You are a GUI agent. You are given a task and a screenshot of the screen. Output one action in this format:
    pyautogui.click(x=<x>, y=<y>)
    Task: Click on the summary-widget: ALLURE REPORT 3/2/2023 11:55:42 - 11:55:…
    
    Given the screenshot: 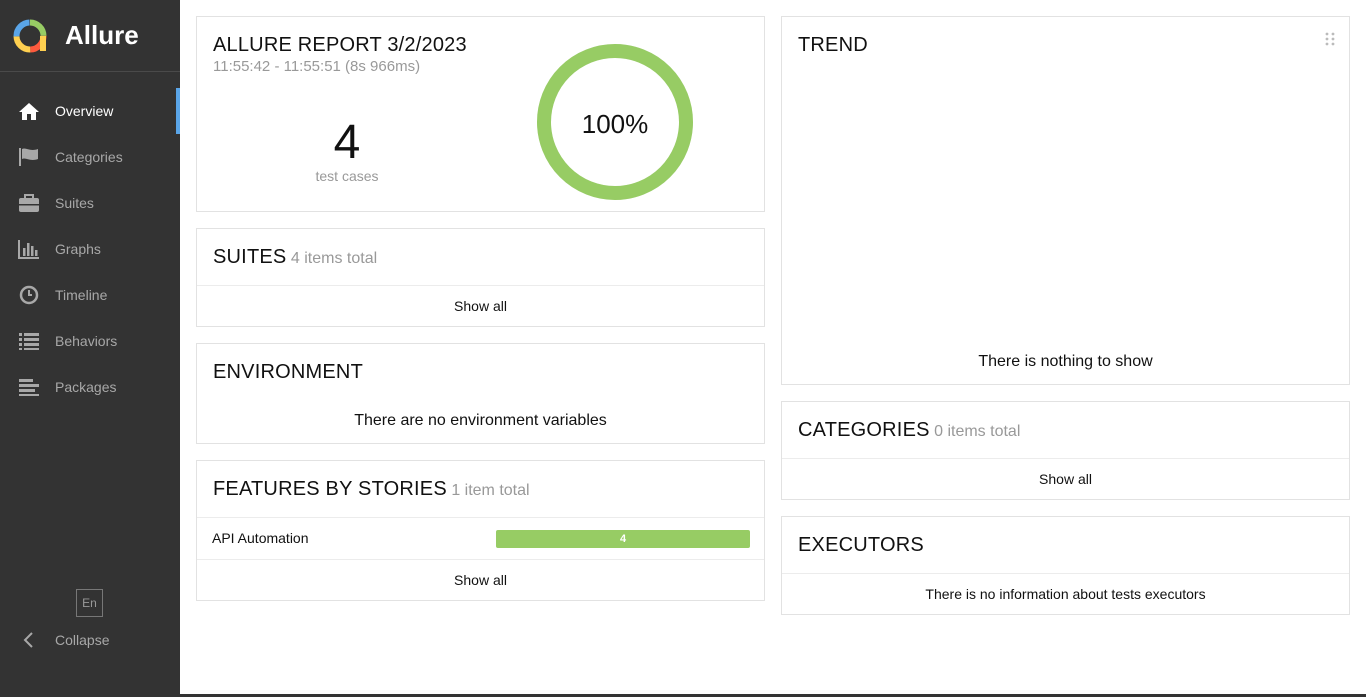 What is the action you would take?
    pyautogui.click(x=480, y=114)
    